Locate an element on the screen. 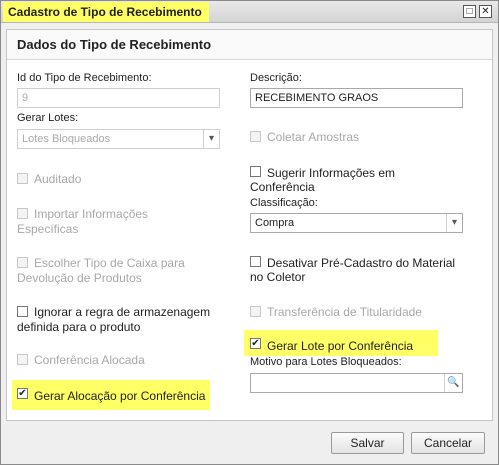 This screenshot has height=465, width=499. importar-label-line1: Importar Informações is located at coordinates (91, 214).